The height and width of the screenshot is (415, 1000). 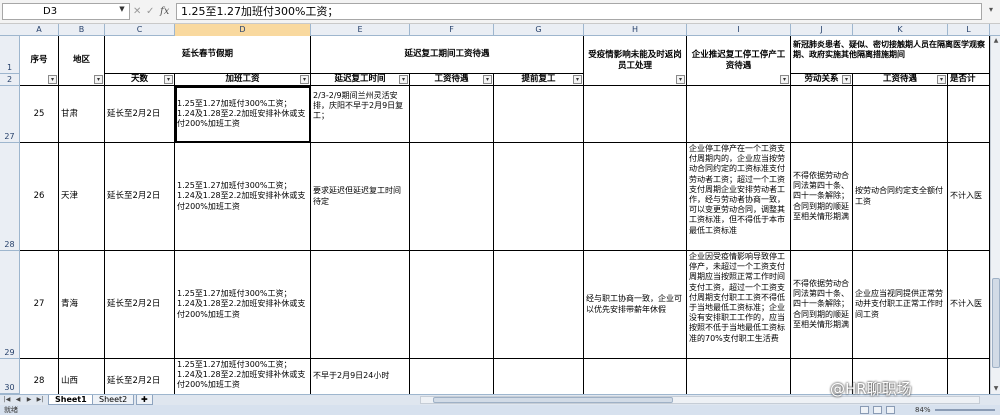 What do you see at coordinates (82, 305) in the screenshot?
I see `table-cell-region: 青海` at bounding box center [82, 305].